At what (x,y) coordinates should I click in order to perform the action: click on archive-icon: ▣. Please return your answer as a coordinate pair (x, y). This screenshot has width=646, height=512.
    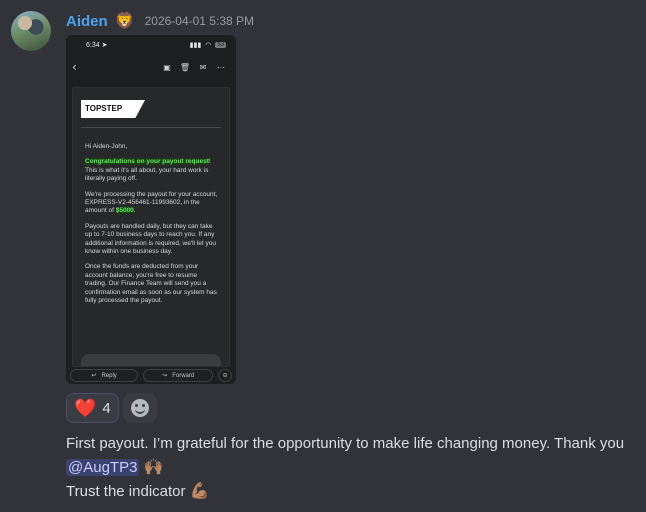
    Looking at the image, I should click on (167, 67).